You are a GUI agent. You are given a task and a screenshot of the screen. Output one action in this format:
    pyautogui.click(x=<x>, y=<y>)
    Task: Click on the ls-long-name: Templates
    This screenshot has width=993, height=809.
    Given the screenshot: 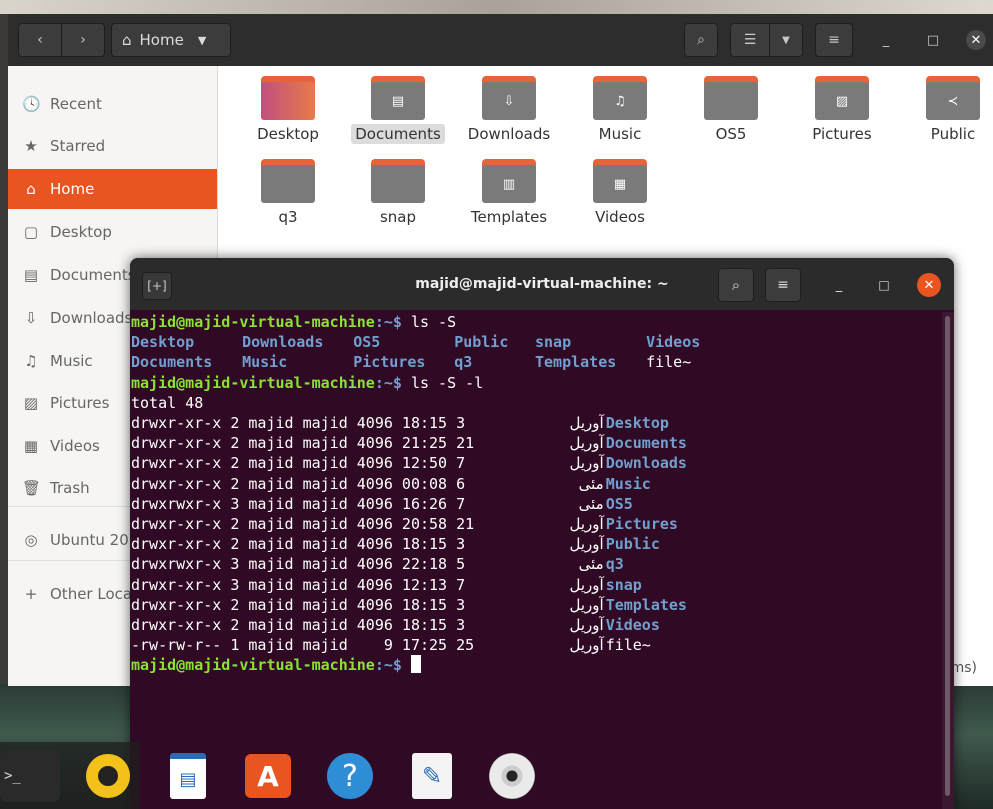 What is the action you would take?
    pyautogui.click(x=646, y=604)
    